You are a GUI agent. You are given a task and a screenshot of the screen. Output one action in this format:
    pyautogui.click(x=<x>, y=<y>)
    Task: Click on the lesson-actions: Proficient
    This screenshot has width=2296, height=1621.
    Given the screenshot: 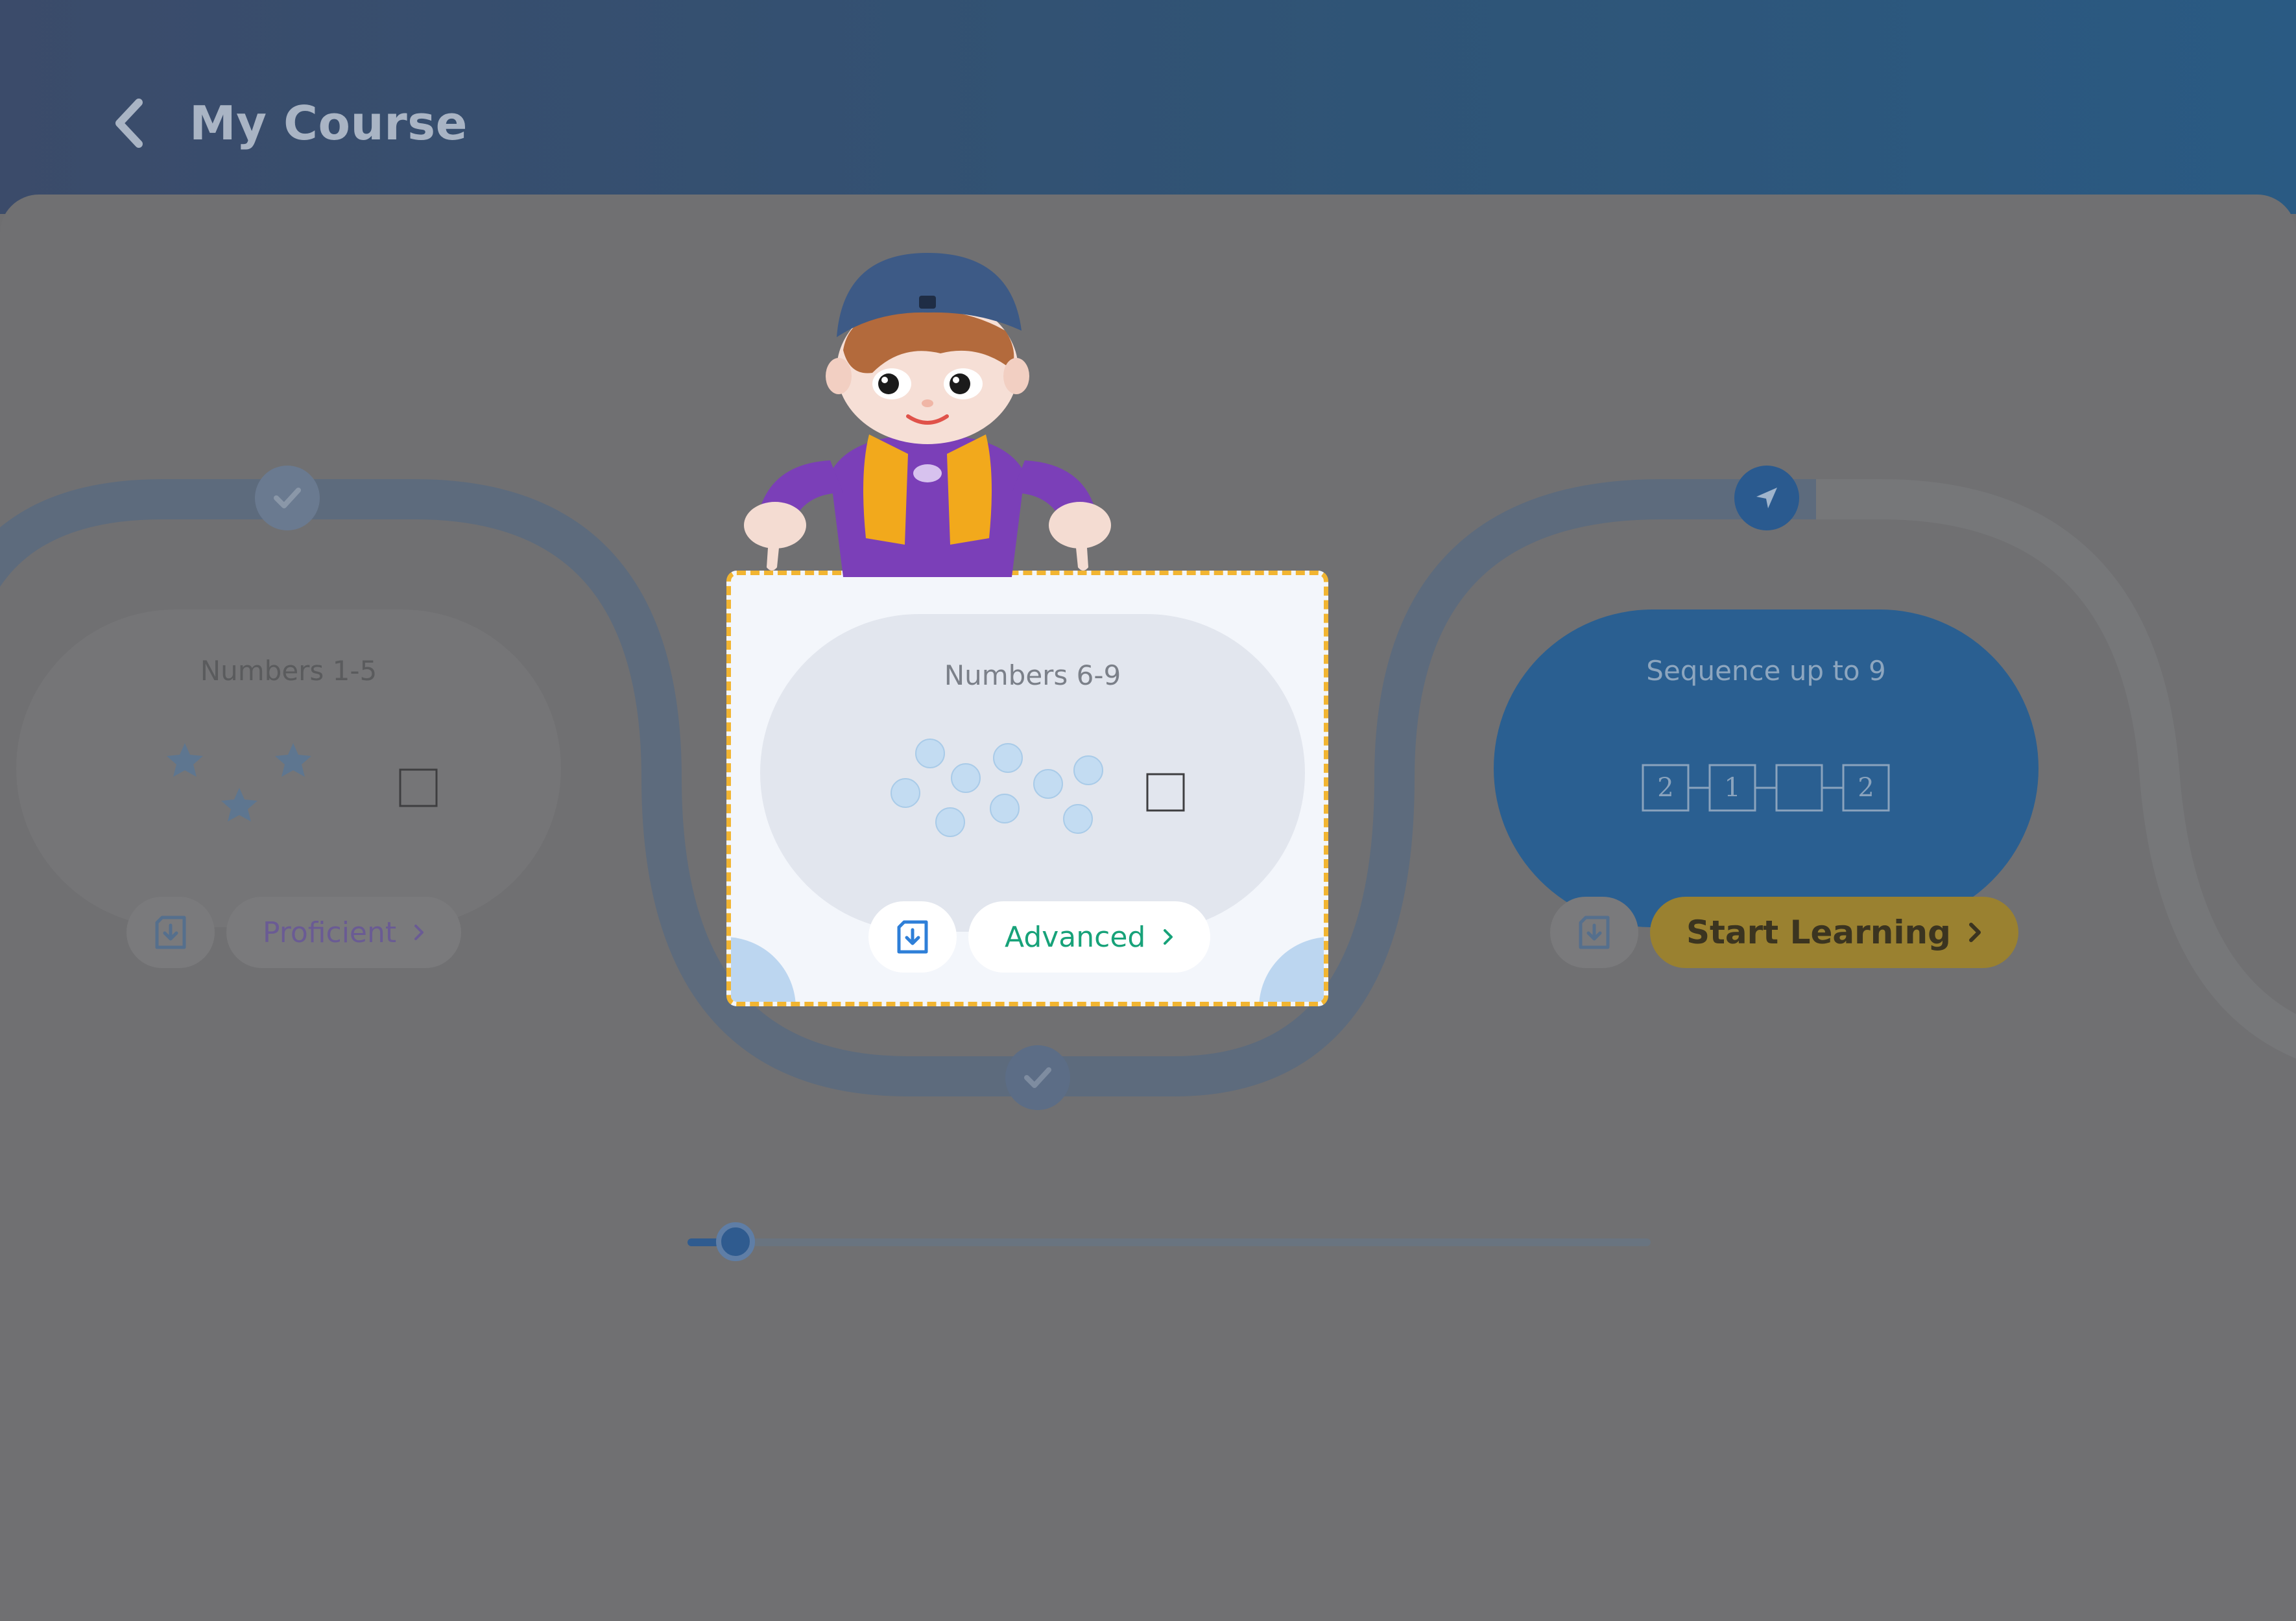 What is the action you would take?
    pyautogui.click(x=294, y=932)
    